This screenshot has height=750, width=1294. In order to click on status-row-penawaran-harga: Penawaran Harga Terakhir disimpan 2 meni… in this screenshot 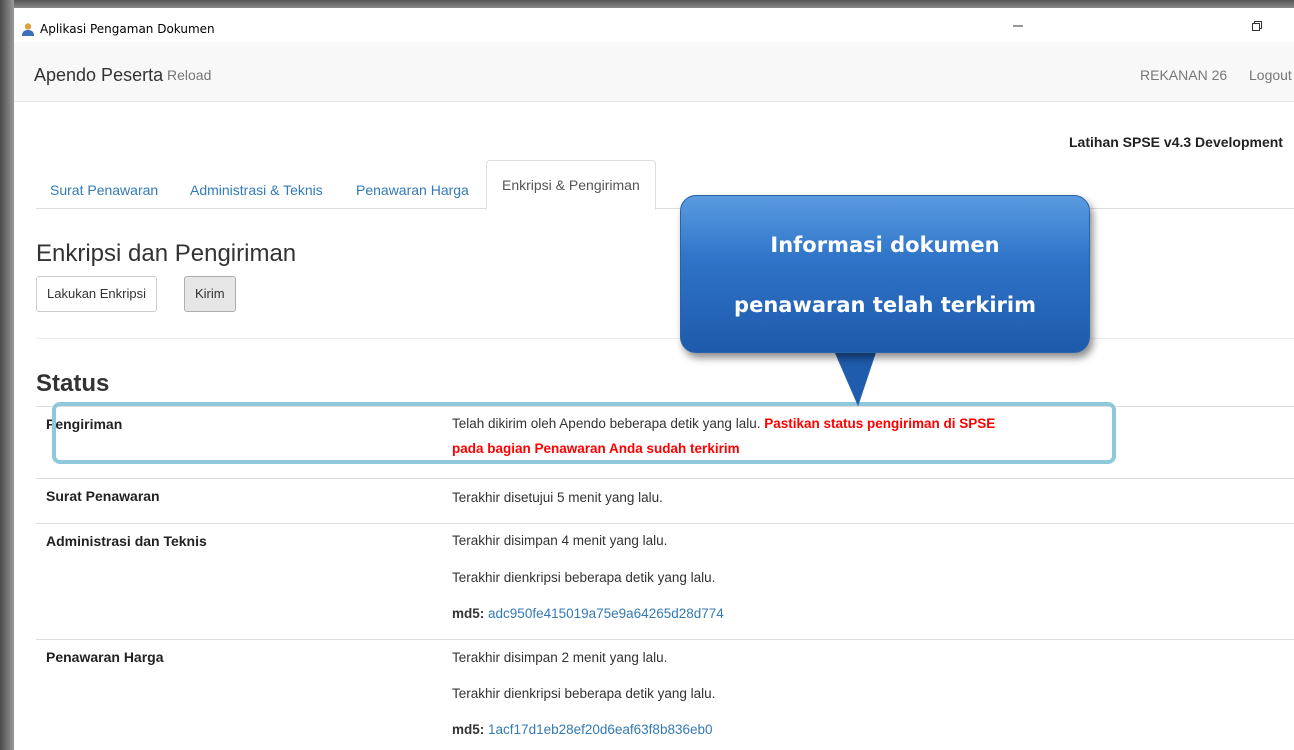, I will do `click(665, 694)`.